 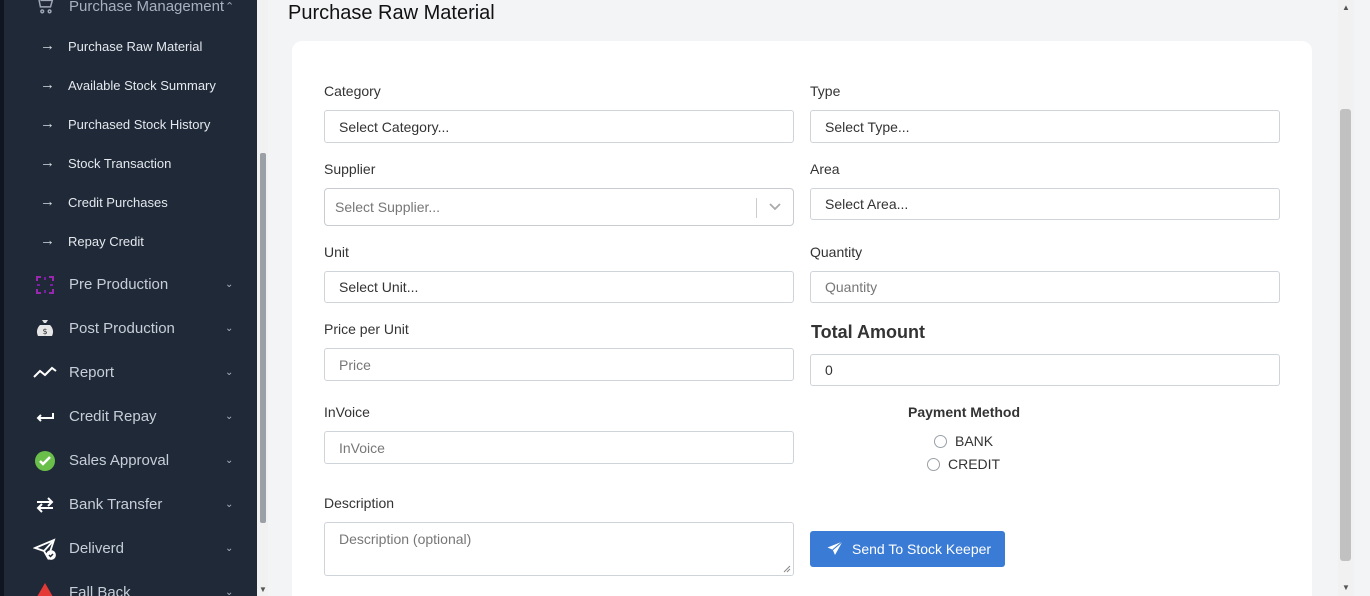 I want to click on invoice-input: InVoice, so click(x=559, y=447).